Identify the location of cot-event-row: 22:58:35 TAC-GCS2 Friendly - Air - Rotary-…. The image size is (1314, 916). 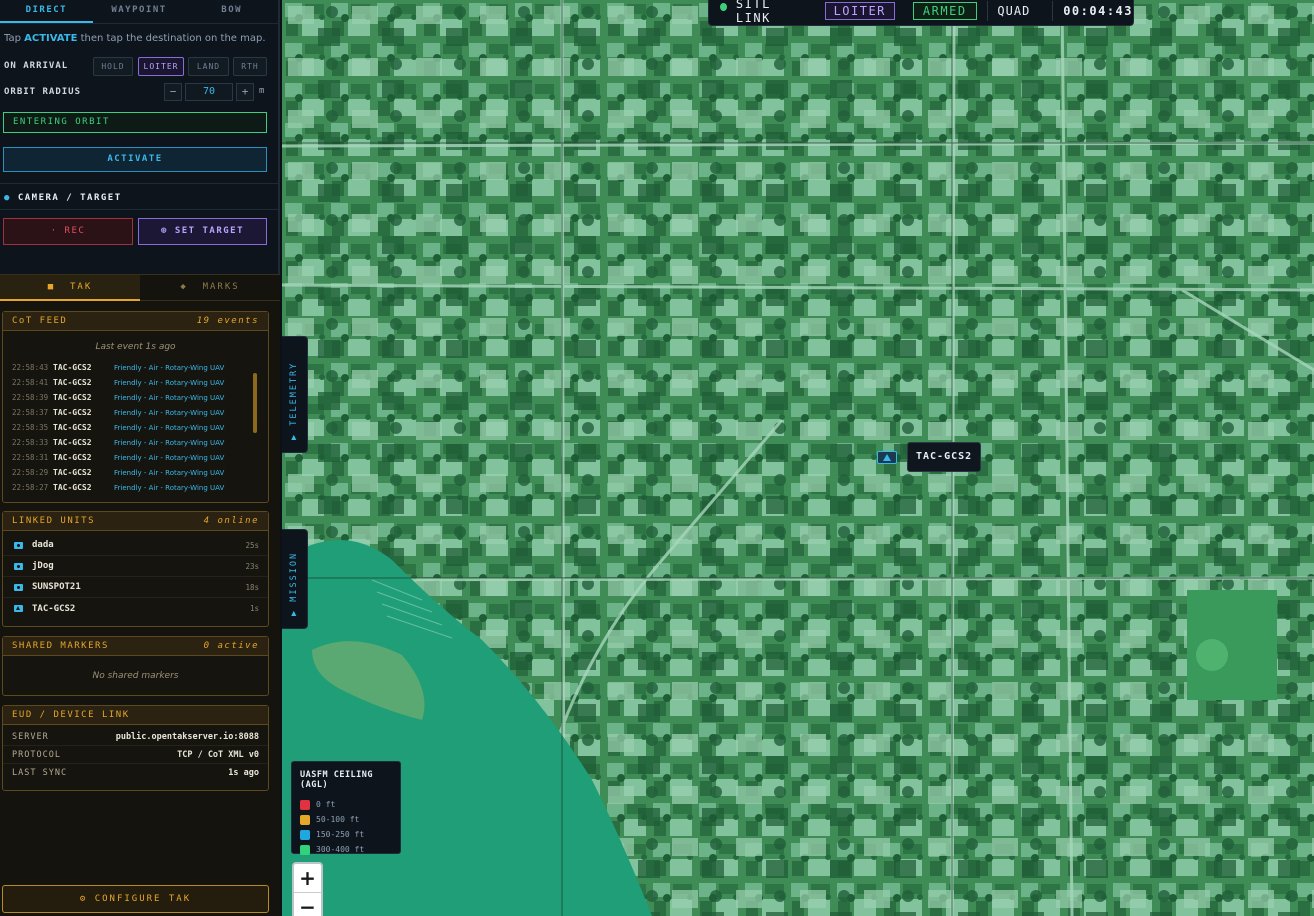
(140, 427).